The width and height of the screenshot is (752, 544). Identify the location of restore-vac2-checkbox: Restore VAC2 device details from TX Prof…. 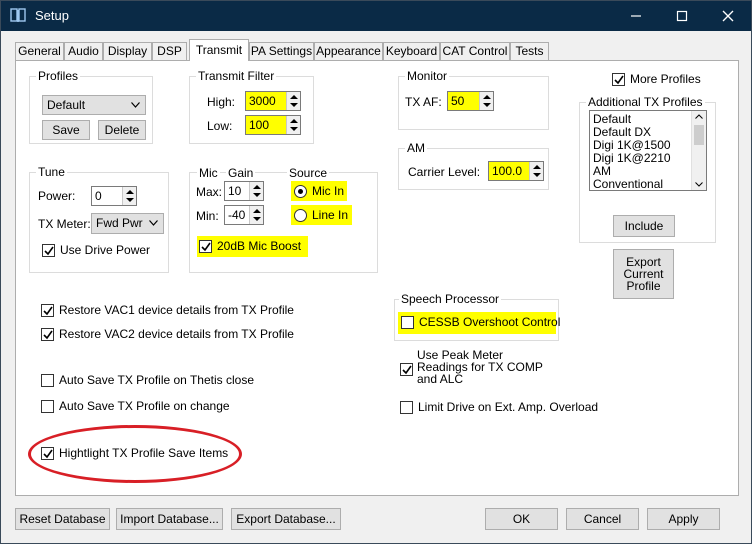
(171, 335).